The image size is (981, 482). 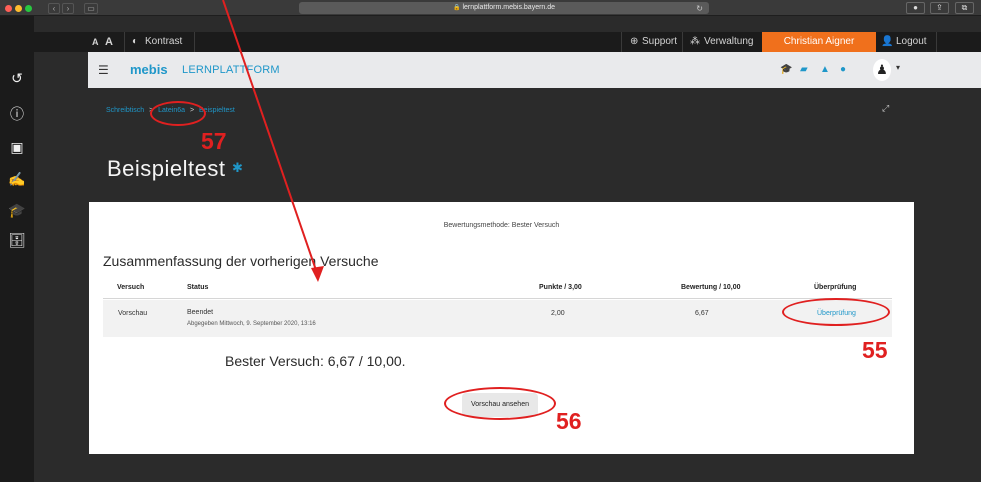 I want to click on summary-heading: Zusammenfassung der vorherigen Versuche, so click(x=241, y=261).